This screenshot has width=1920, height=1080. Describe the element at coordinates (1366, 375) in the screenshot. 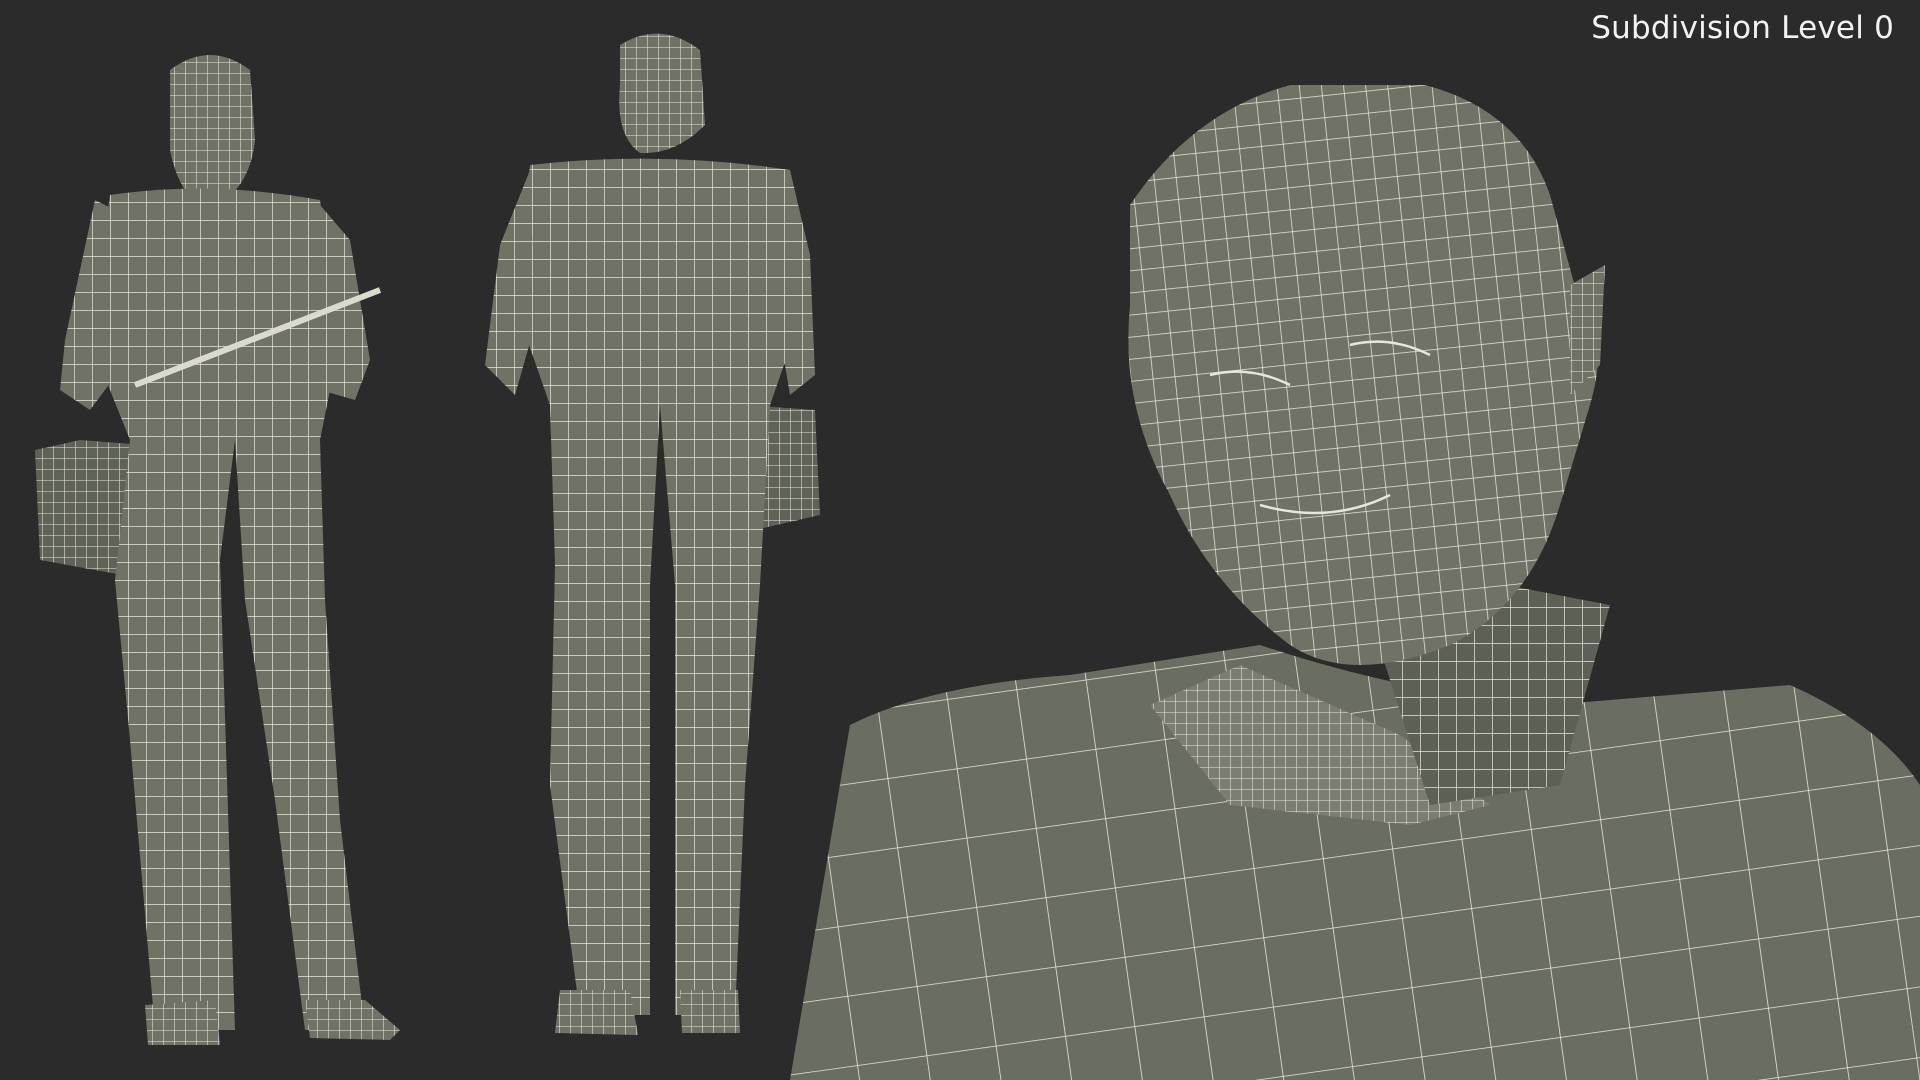

I see `closeup-head` at that location.